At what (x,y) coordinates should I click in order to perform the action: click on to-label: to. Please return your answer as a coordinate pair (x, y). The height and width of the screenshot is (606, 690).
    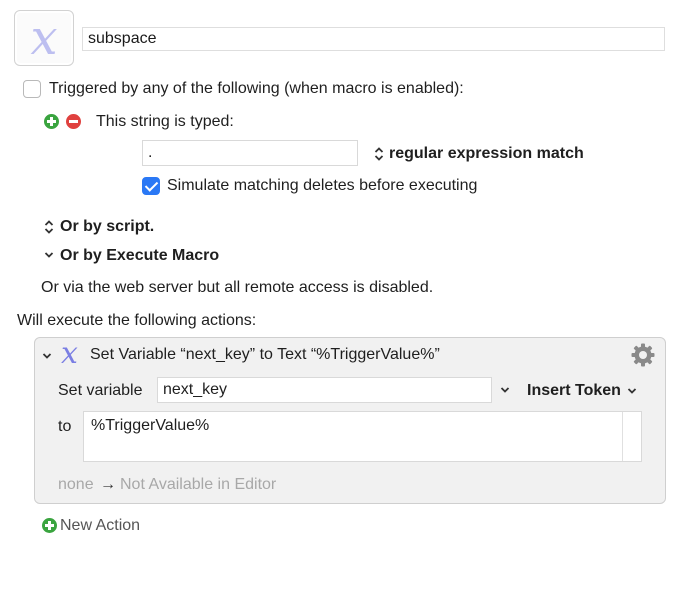
    Looking at the image, I should click on (65, 426).